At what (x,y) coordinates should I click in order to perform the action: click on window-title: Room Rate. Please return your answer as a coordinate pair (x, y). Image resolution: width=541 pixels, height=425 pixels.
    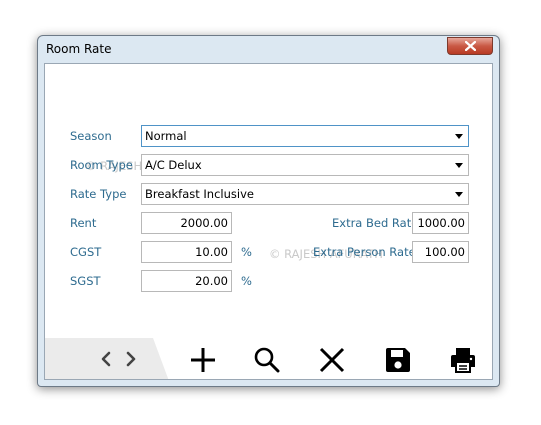
    Looking at the image, I should click on (79, 49).